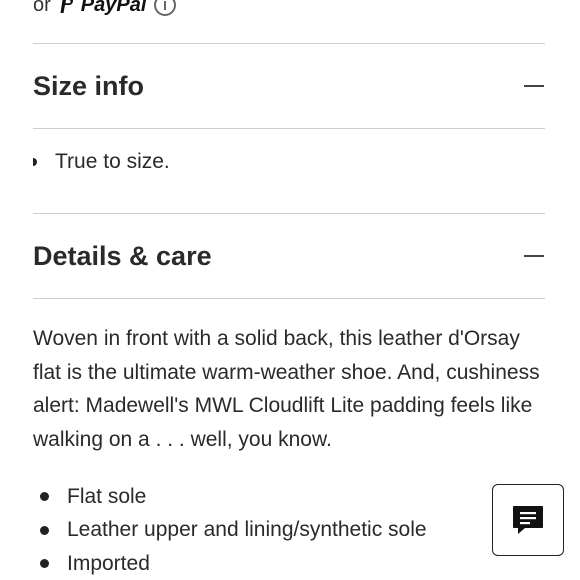 This screenshot has width=580, height=580. Describe the element at coordinates (253, 563) in the screenshot. I see `list-item: Imported` at that location.